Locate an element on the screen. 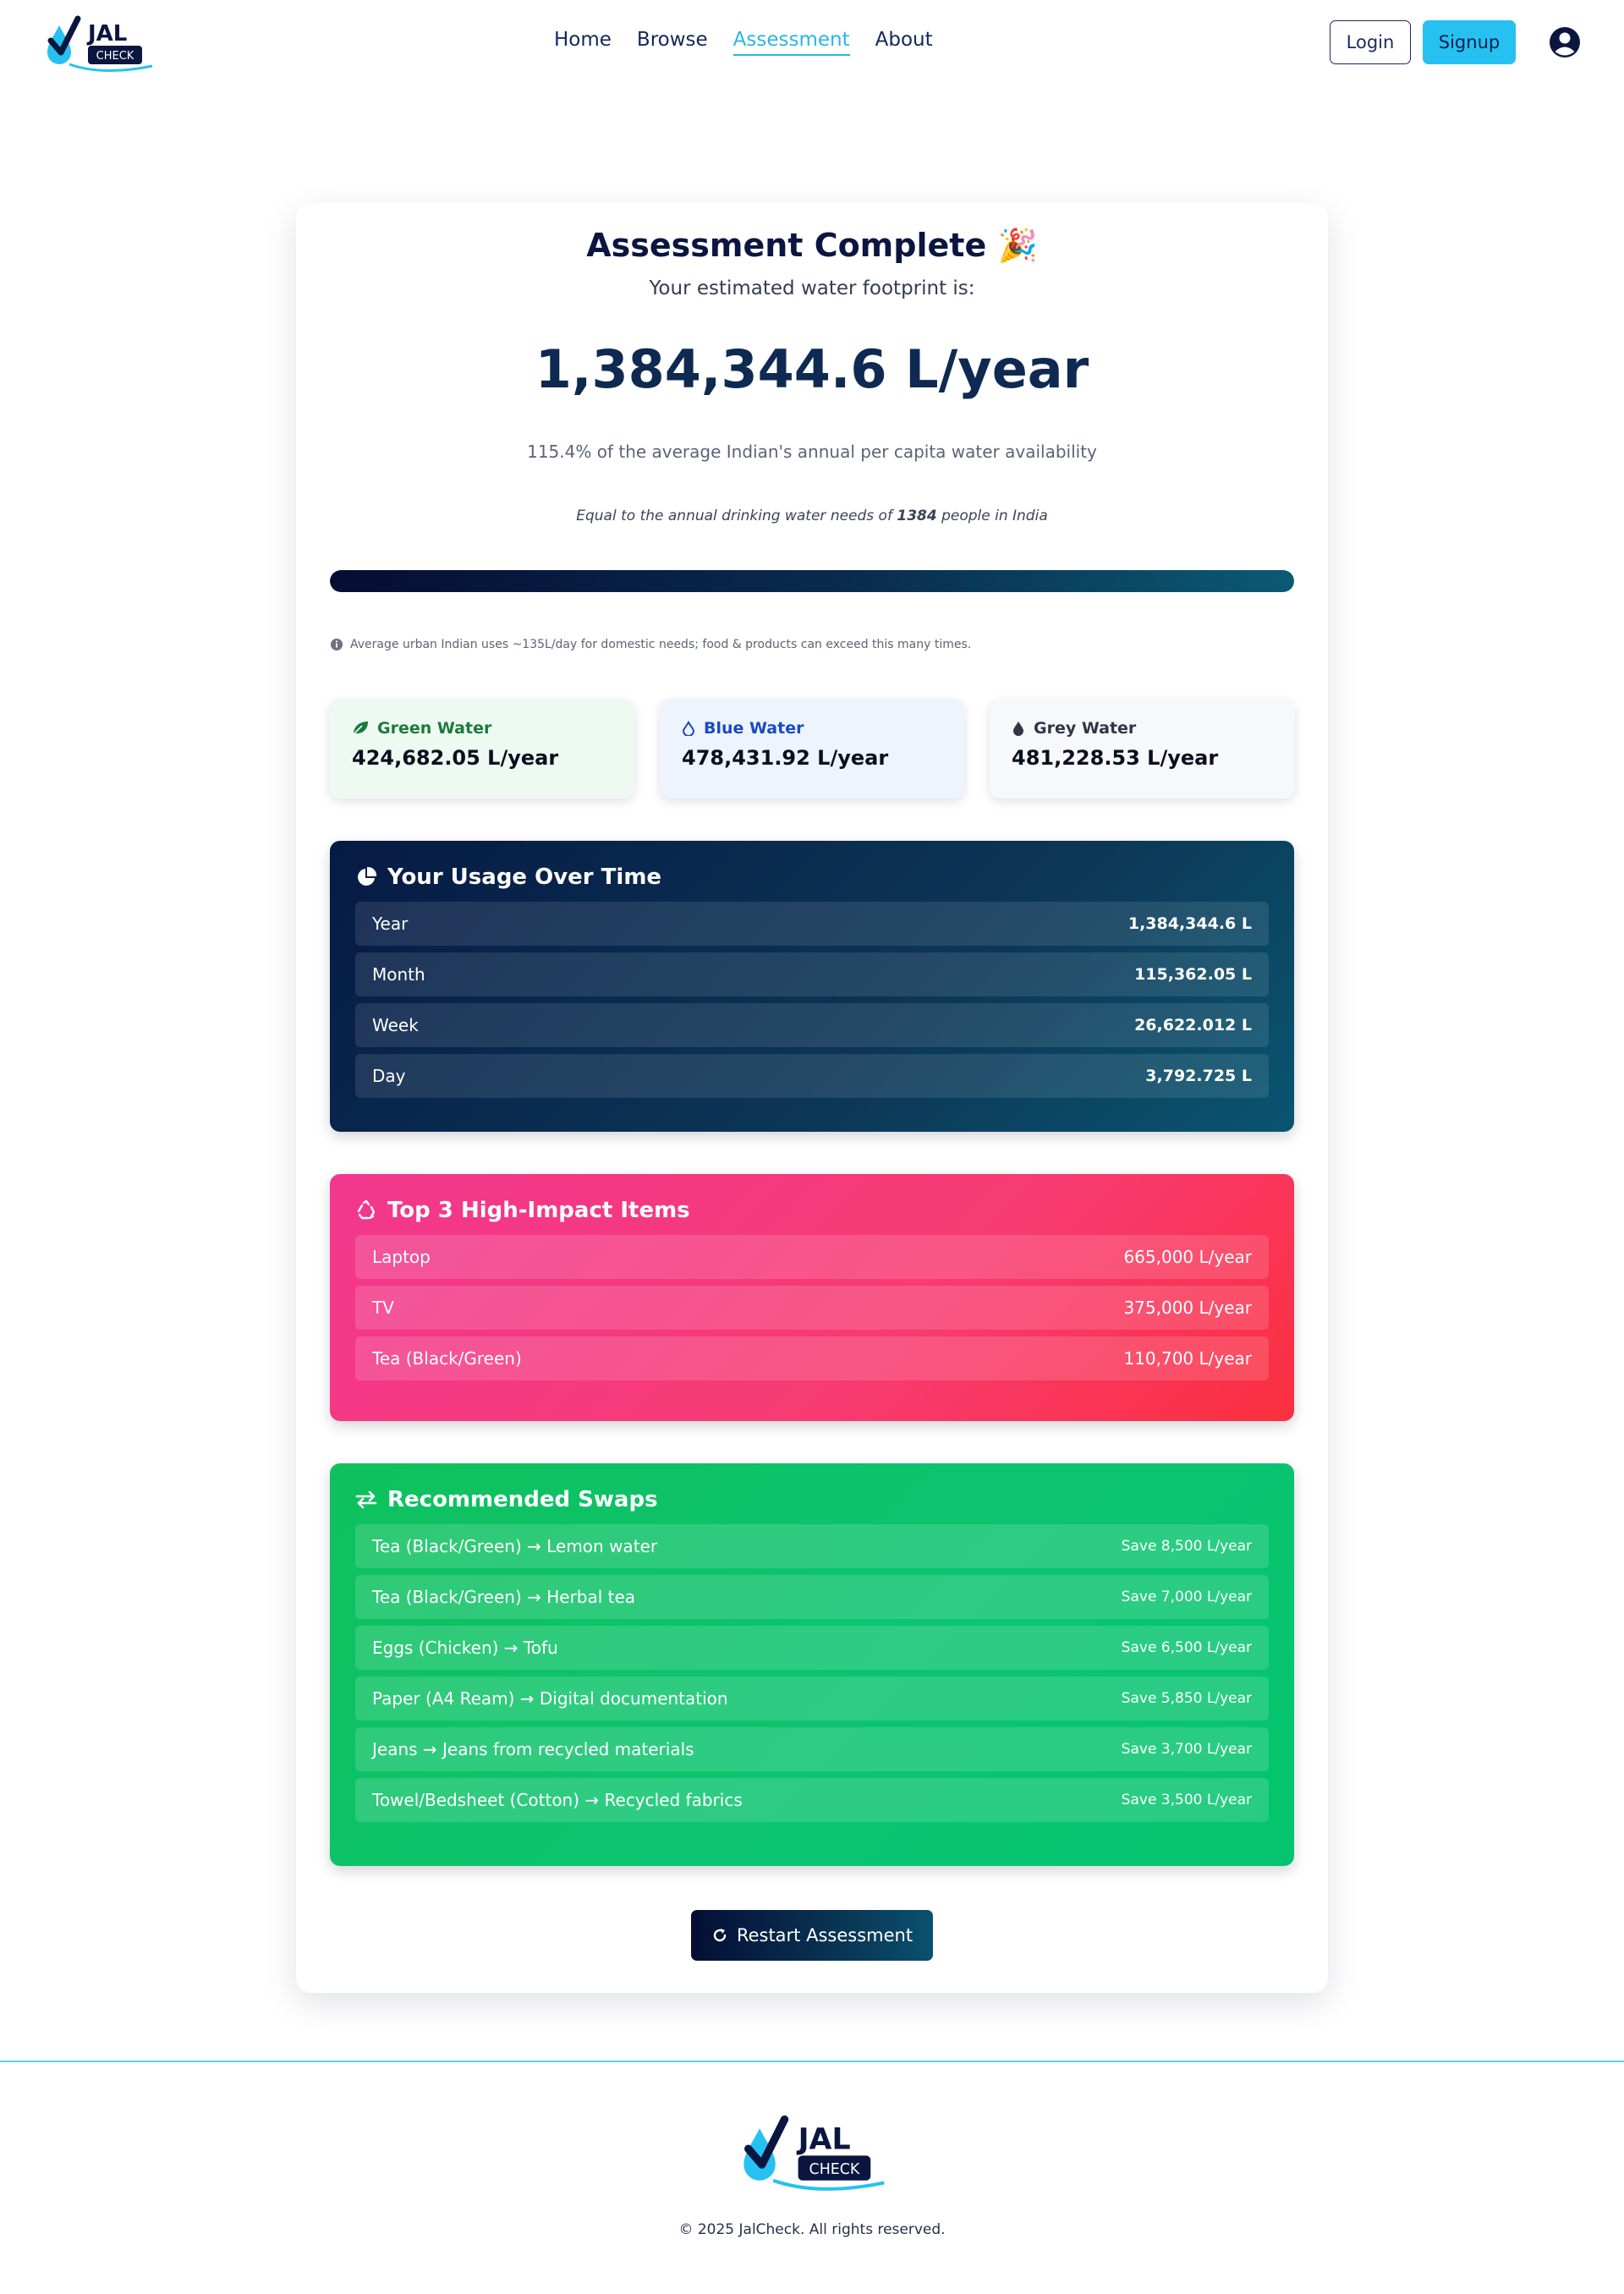  user-circle-icon is located at coordinates (1565, 42).